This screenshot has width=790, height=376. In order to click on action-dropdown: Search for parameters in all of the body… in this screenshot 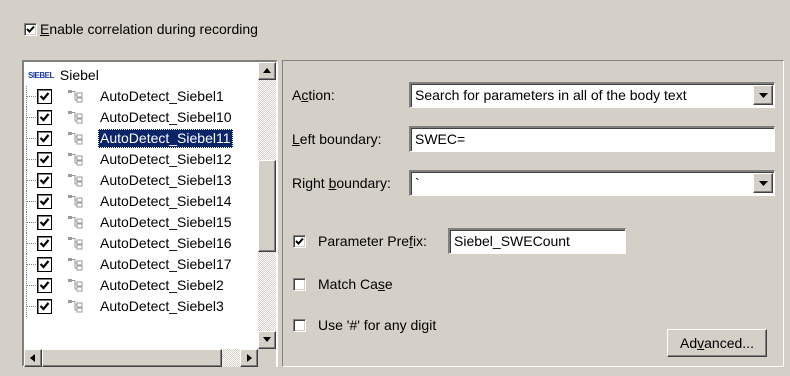, I will do `click(592, 95)`.